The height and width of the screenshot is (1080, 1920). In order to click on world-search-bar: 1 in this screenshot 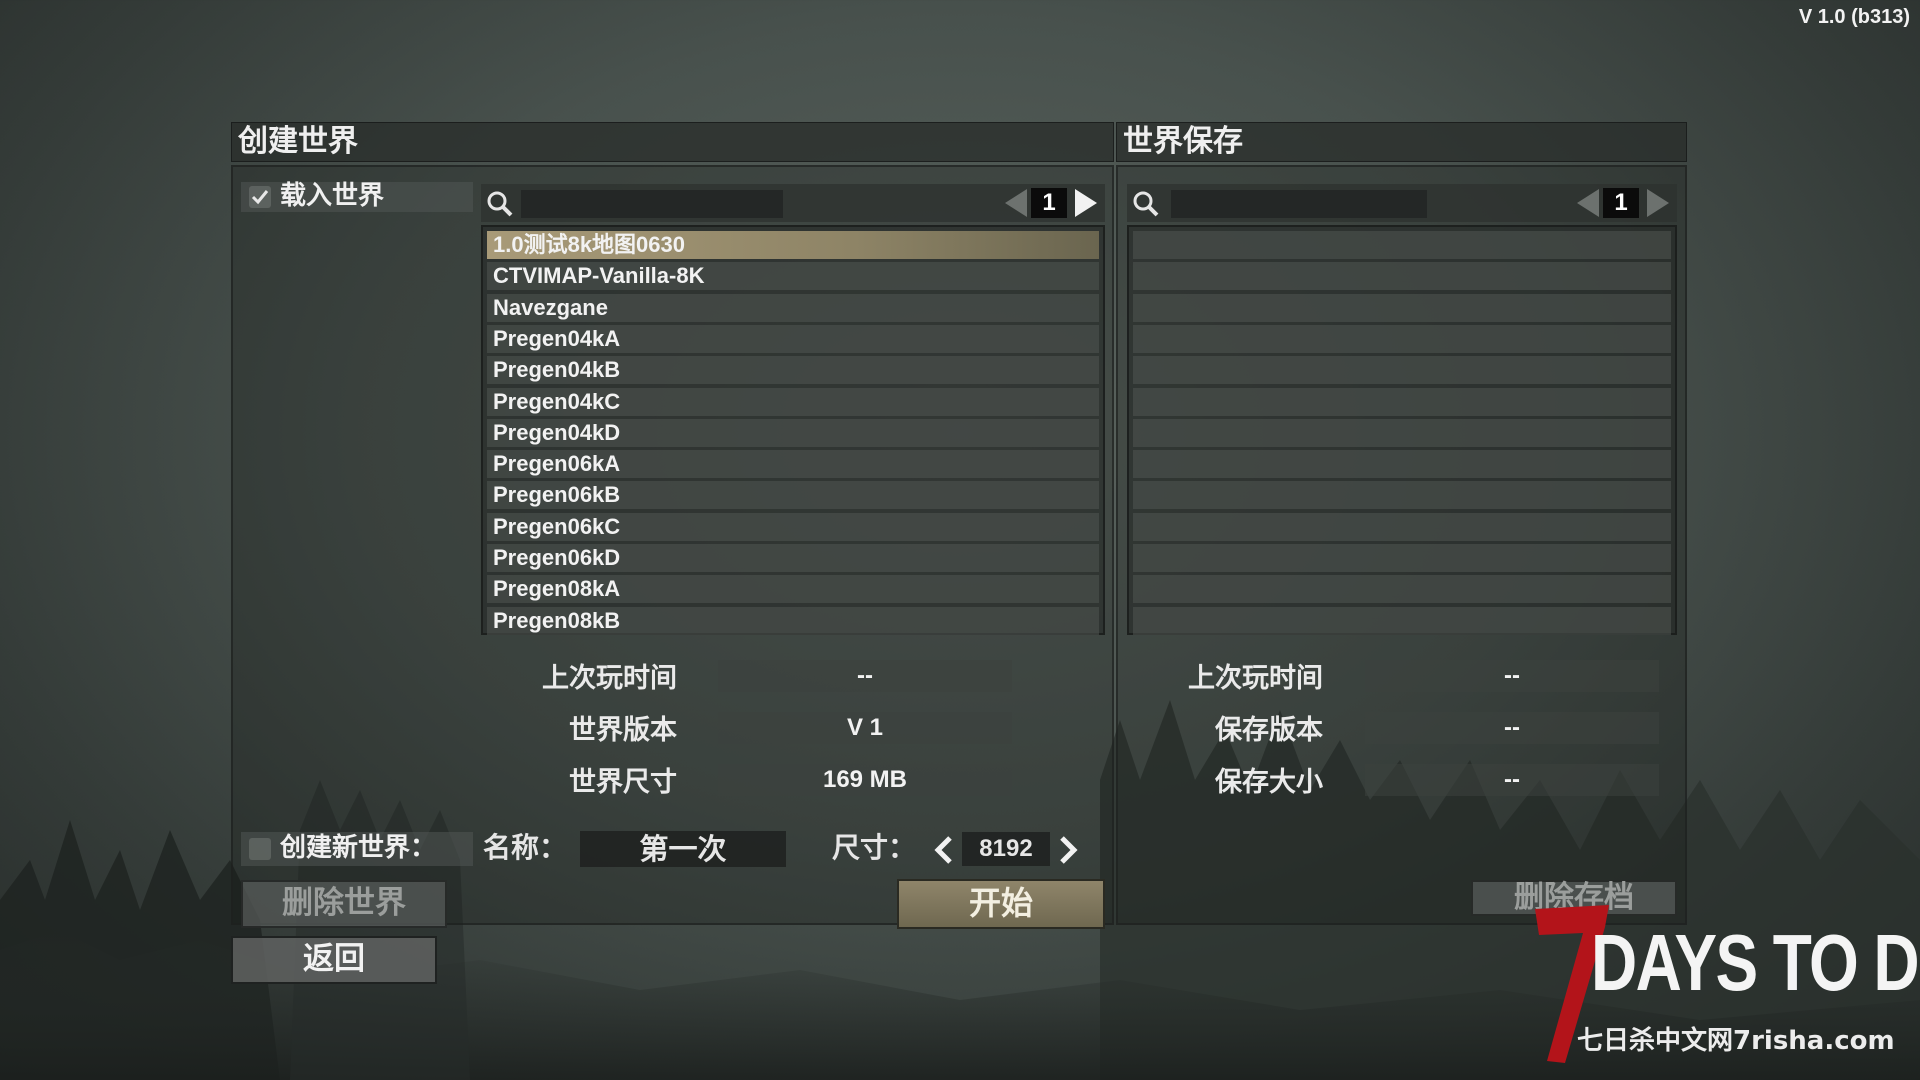, I will do `click(793, 203)`.